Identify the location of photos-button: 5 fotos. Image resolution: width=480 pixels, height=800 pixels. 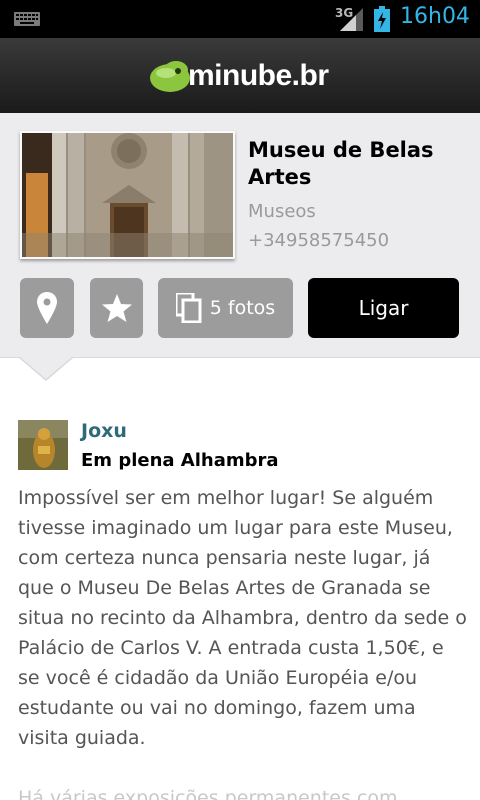
(225, 308).